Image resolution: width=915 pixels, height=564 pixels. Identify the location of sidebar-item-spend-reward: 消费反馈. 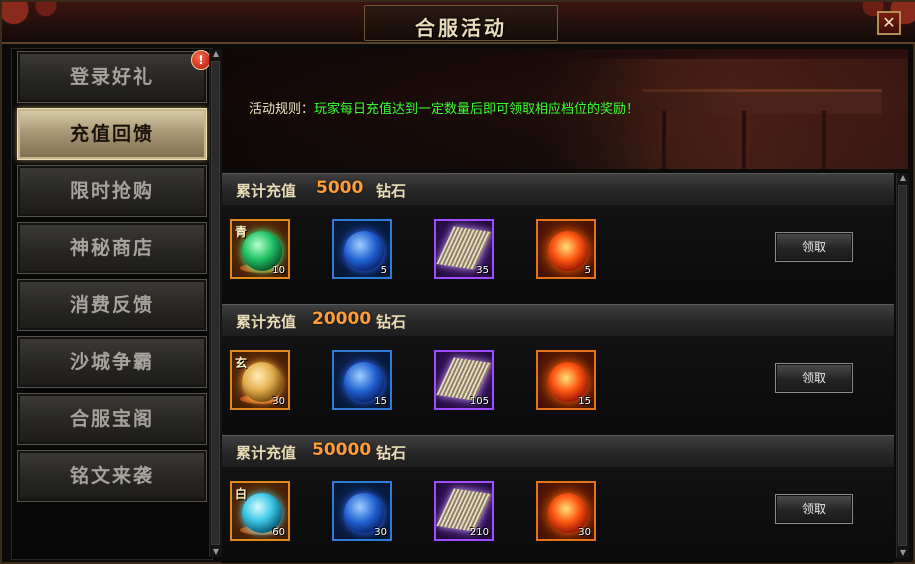
(112, 305).